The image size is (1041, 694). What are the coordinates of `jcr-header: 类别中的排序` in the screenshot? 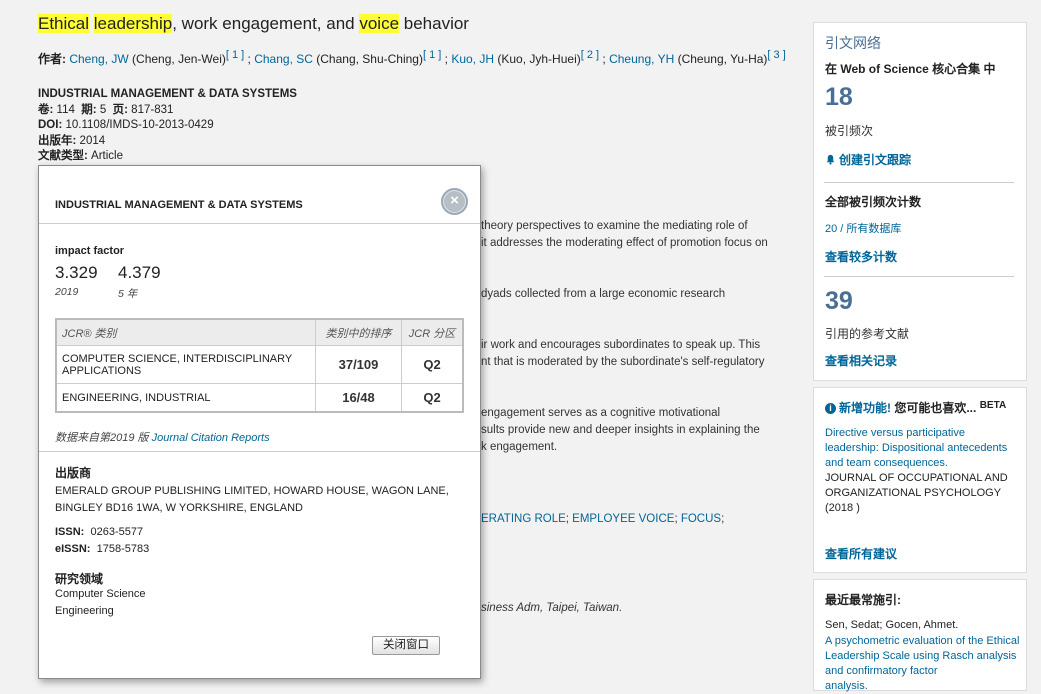 It's located at (358, 332).